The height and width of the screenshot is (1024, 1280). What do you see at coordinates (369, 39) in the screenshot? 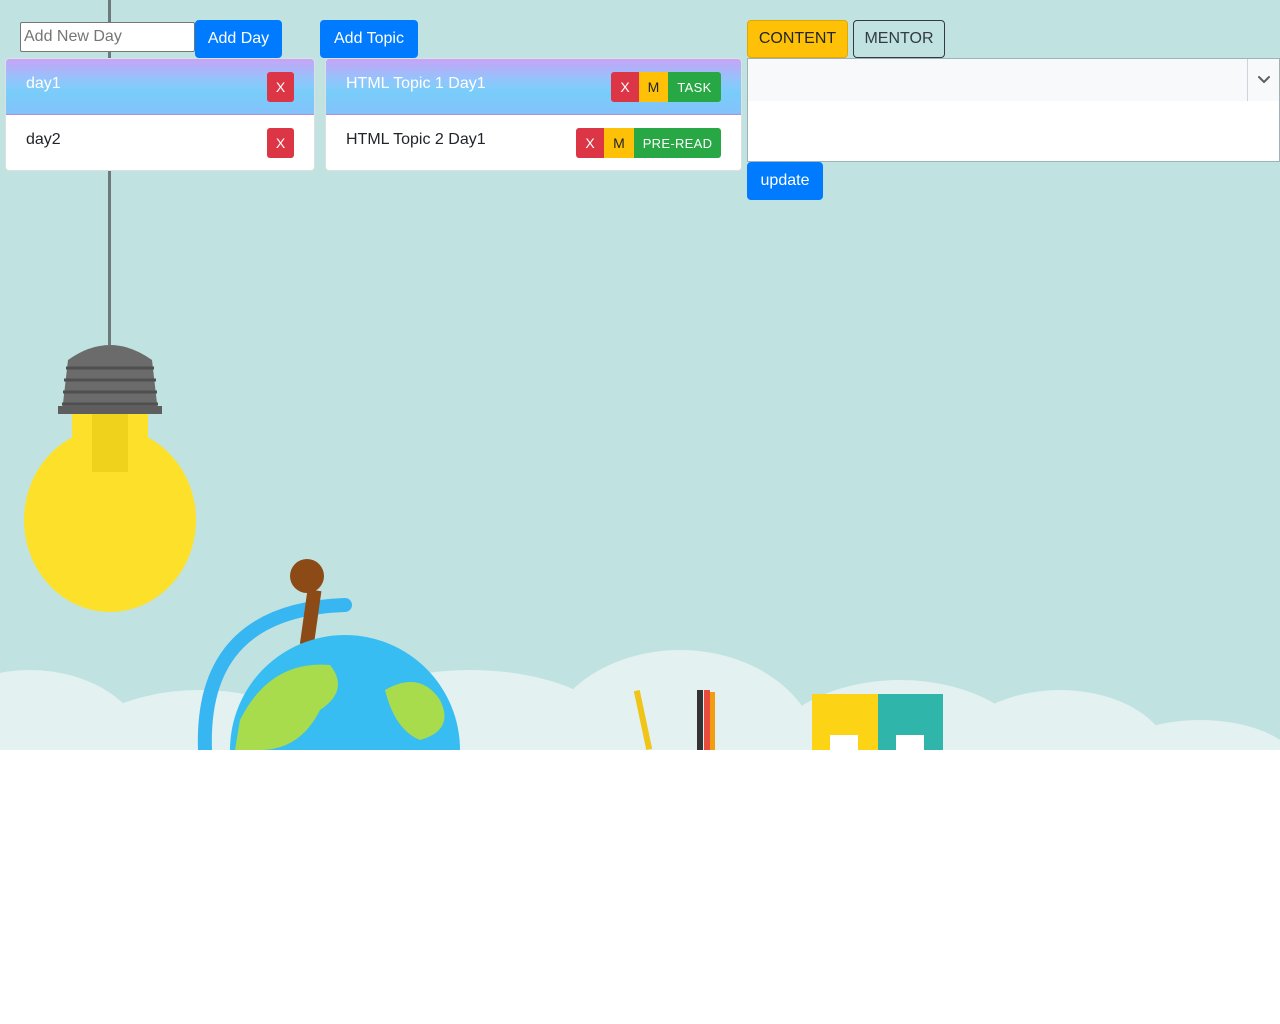
I see `add-topic-button: Add Topic` at bounding box center [369, 39].